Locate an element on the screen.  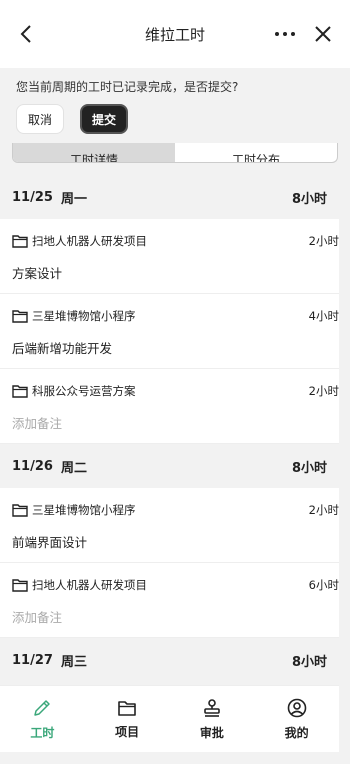
day-header: 11/26 周二 8小时 is located at coordinates (169, 466).